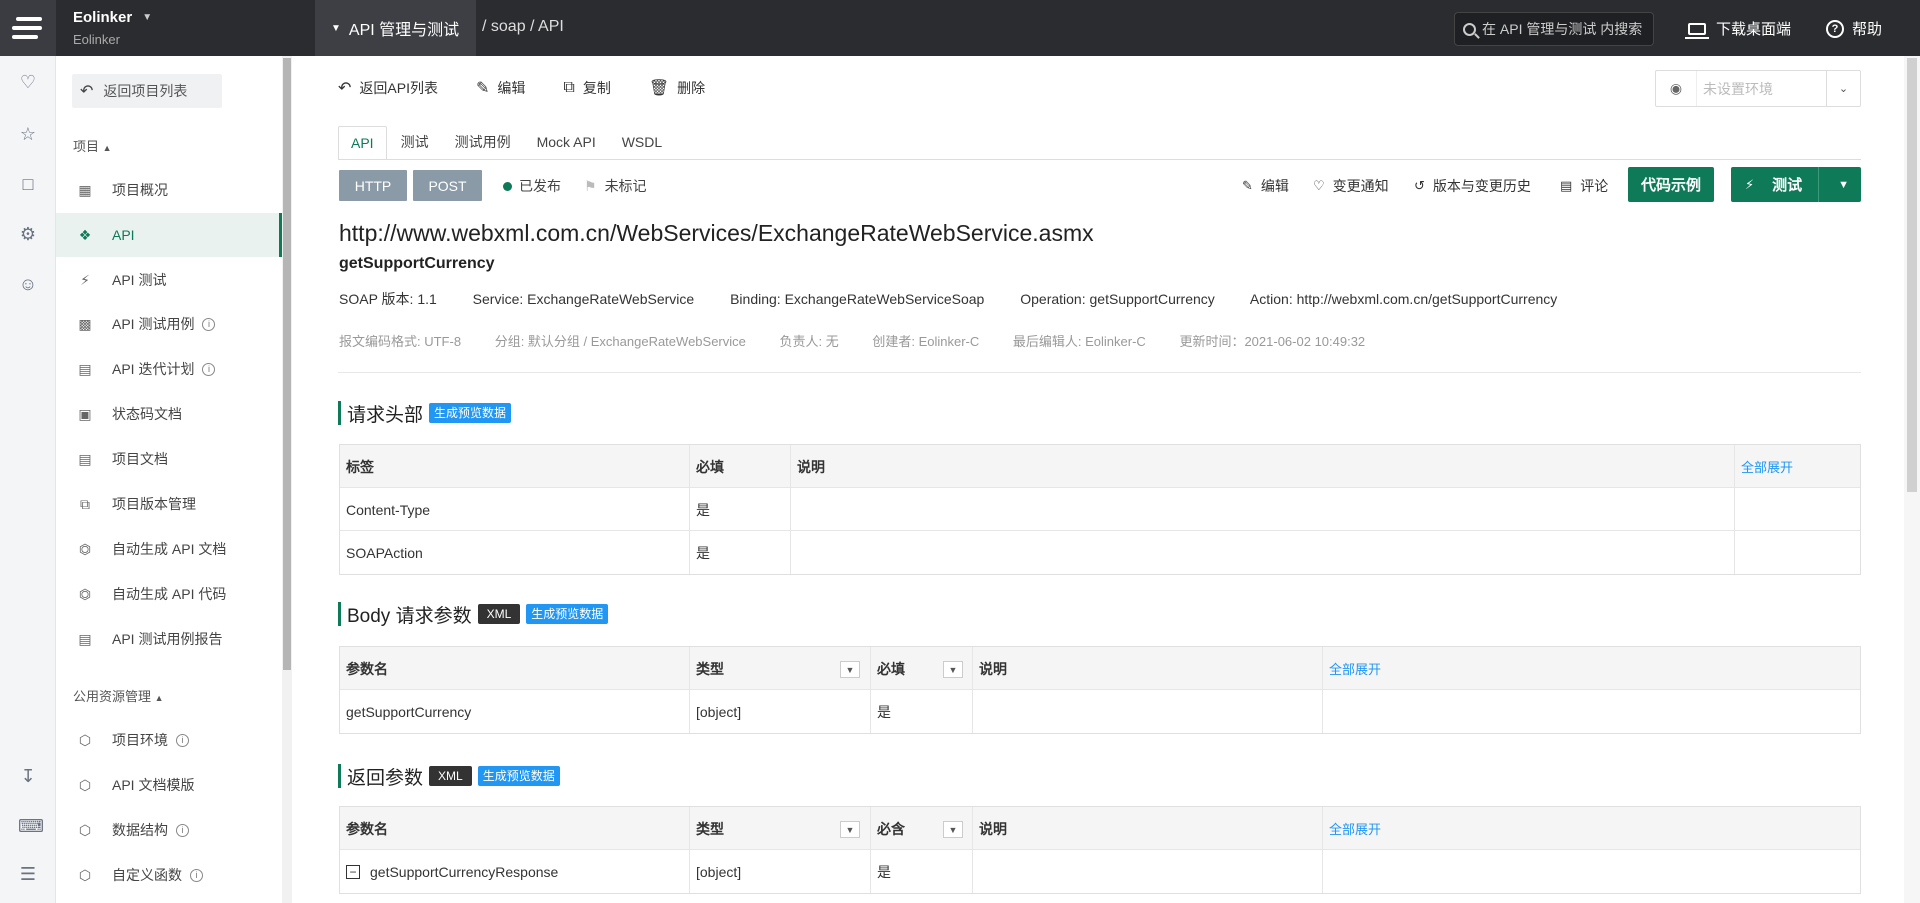 The image size is (1920, 903). Describe the element at coordinates (147, 875) in the screenshot. I see `sidebar-item-label: 自定义函数` at that location.